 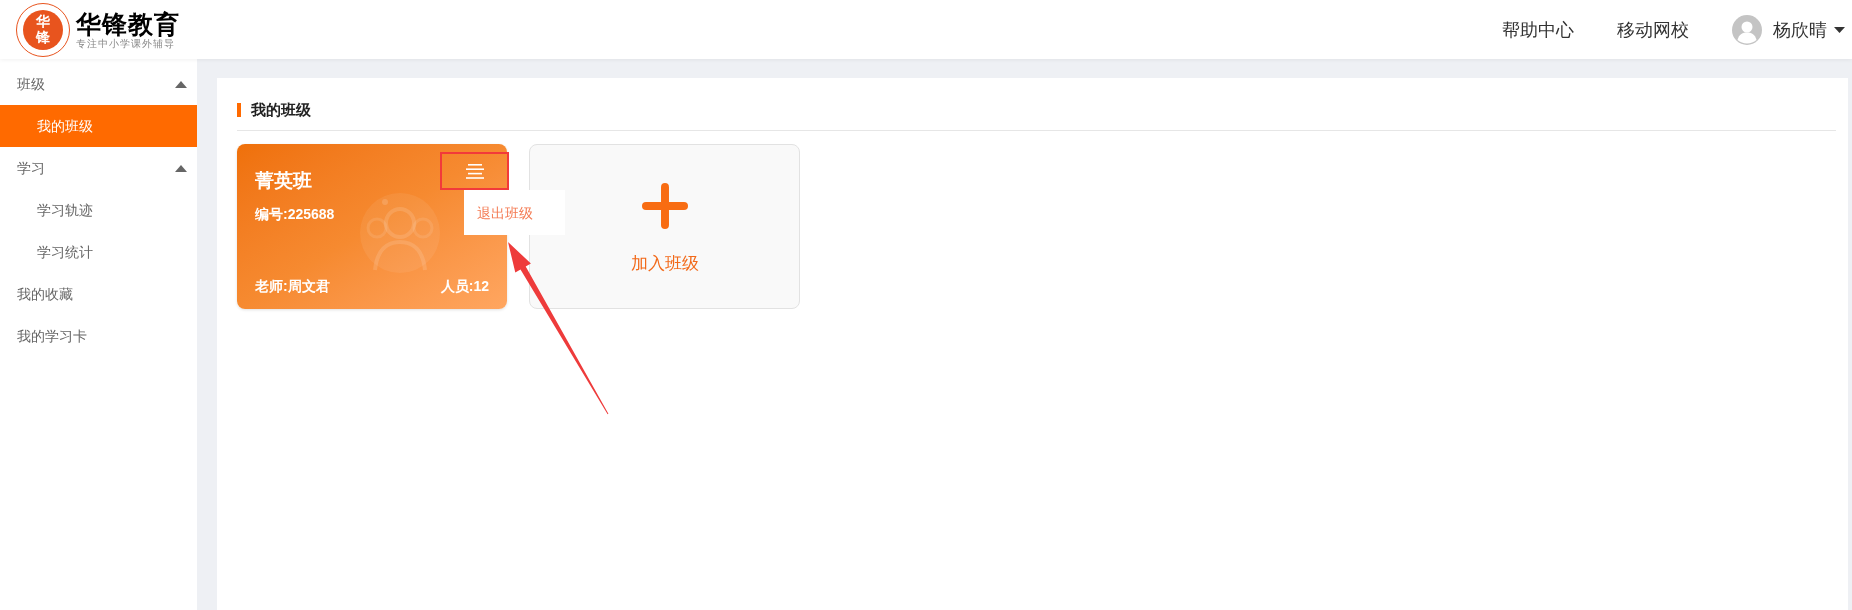 I want to click on section-title: 我的班级, so click(x=281, y=110).